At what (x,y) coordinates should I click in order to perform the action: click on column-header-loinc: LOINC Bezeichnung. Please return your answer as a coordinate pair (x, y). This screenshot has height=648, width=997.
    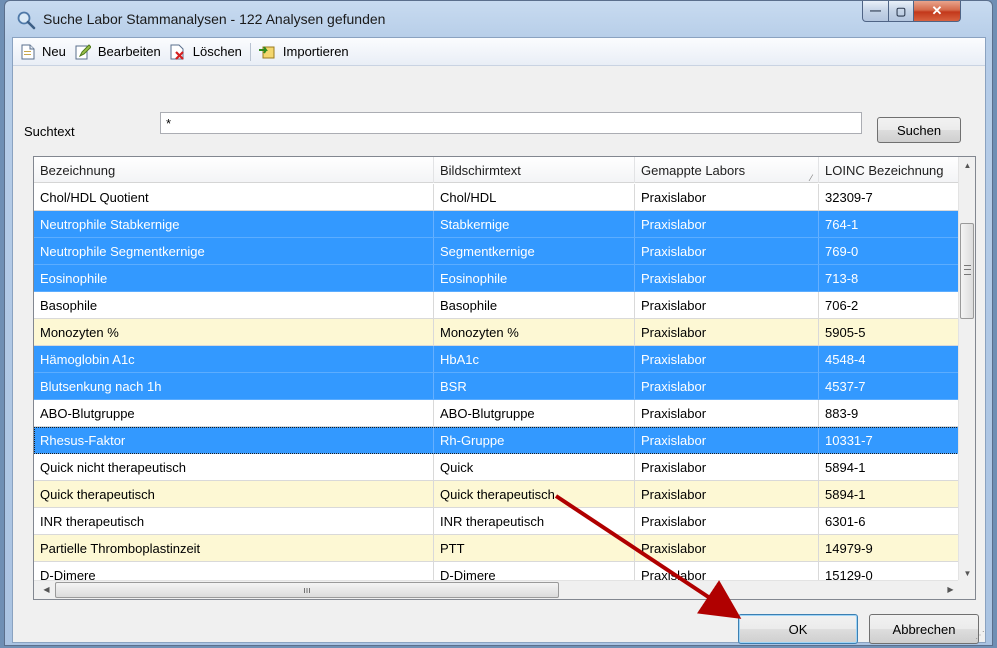
    Looking at the image, I should click on (889, 170).